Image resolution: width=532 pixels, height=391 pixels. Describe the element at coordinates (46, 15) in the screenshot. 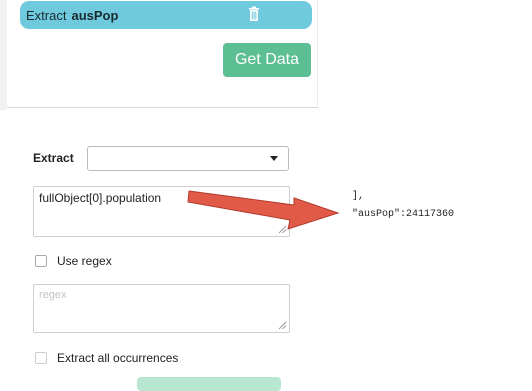

I see `extract-pill-label: Extract` at that location.